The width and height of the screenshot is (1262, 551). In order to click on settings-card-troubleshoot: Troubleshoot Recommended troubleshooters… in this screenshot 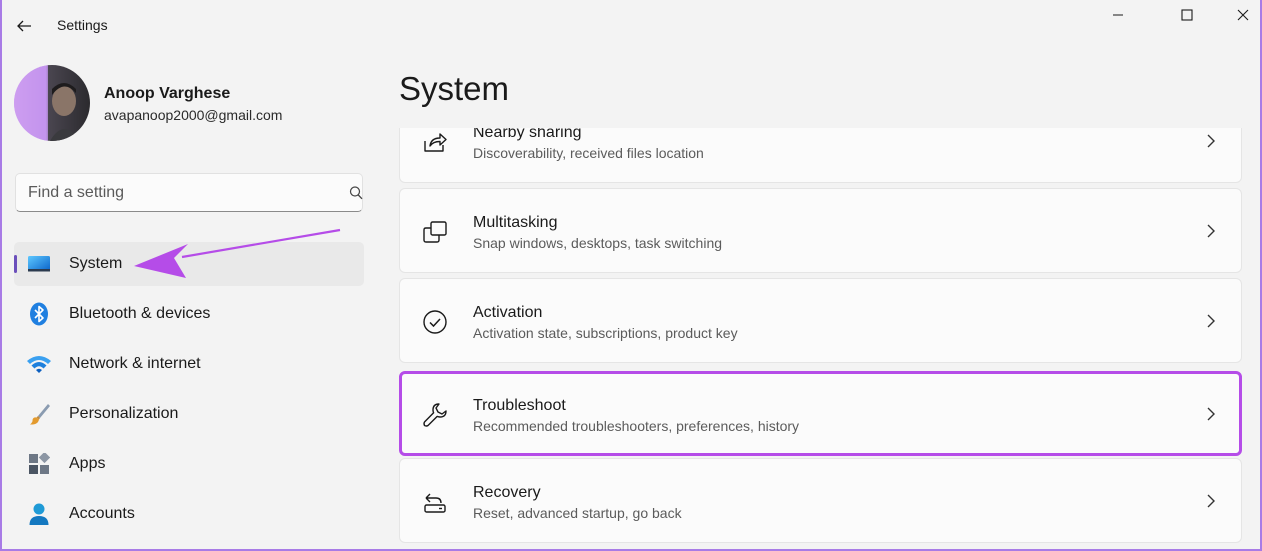, I will do `click(820, 413)`.